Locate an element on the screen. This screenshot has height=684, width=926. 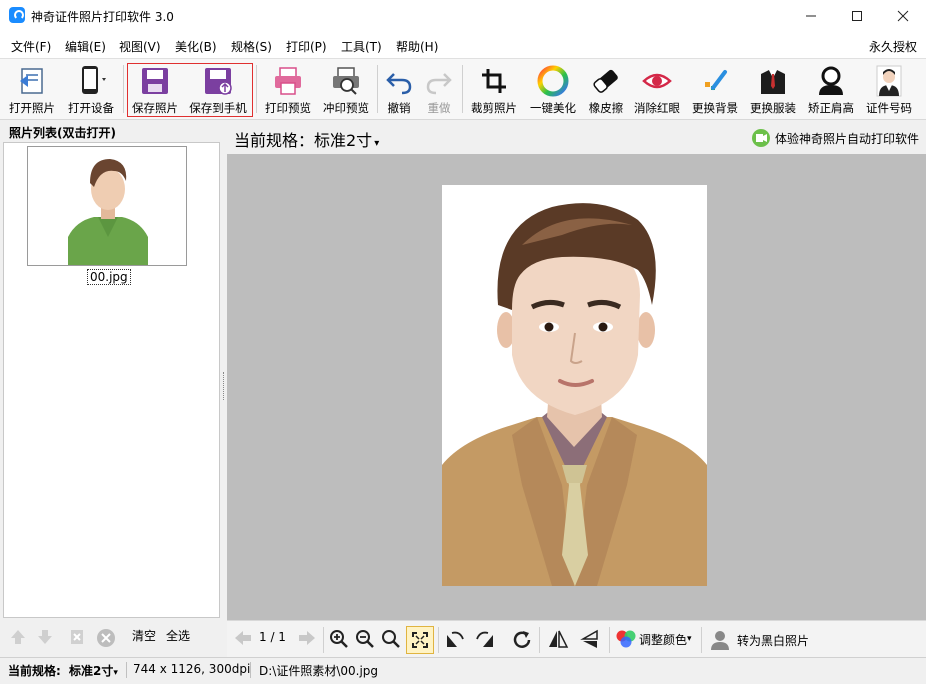
zoom-actual-icon is located at coordinates (391, 639).